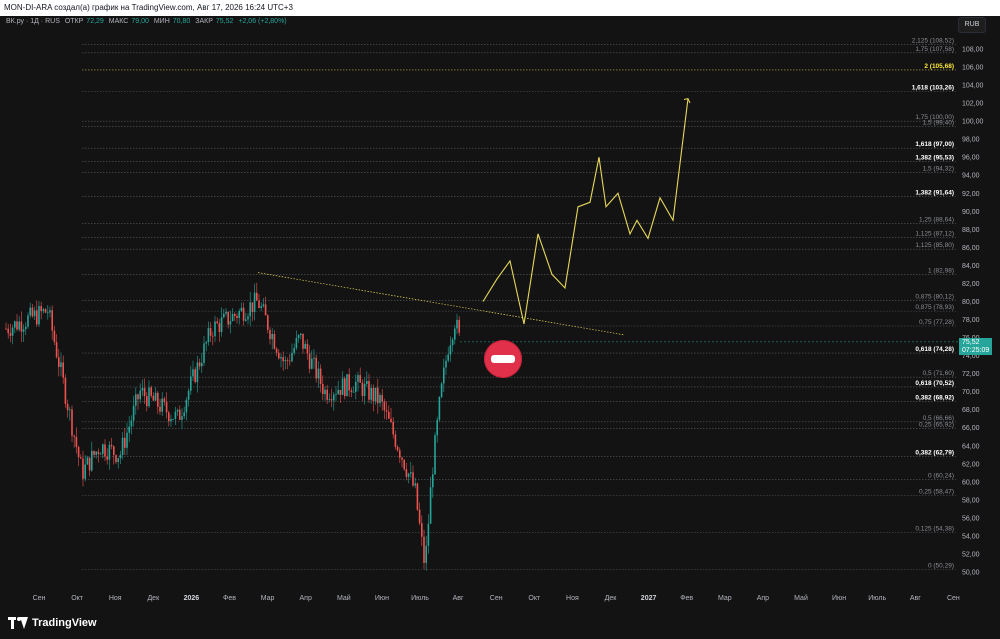 The width and height of the screenshot is (1000, 639). What do you see at coordinates (933, 40) in the screenshot?
I see `fib-level-label: 2,125 (108,52)` at bounding box center [933, 40].